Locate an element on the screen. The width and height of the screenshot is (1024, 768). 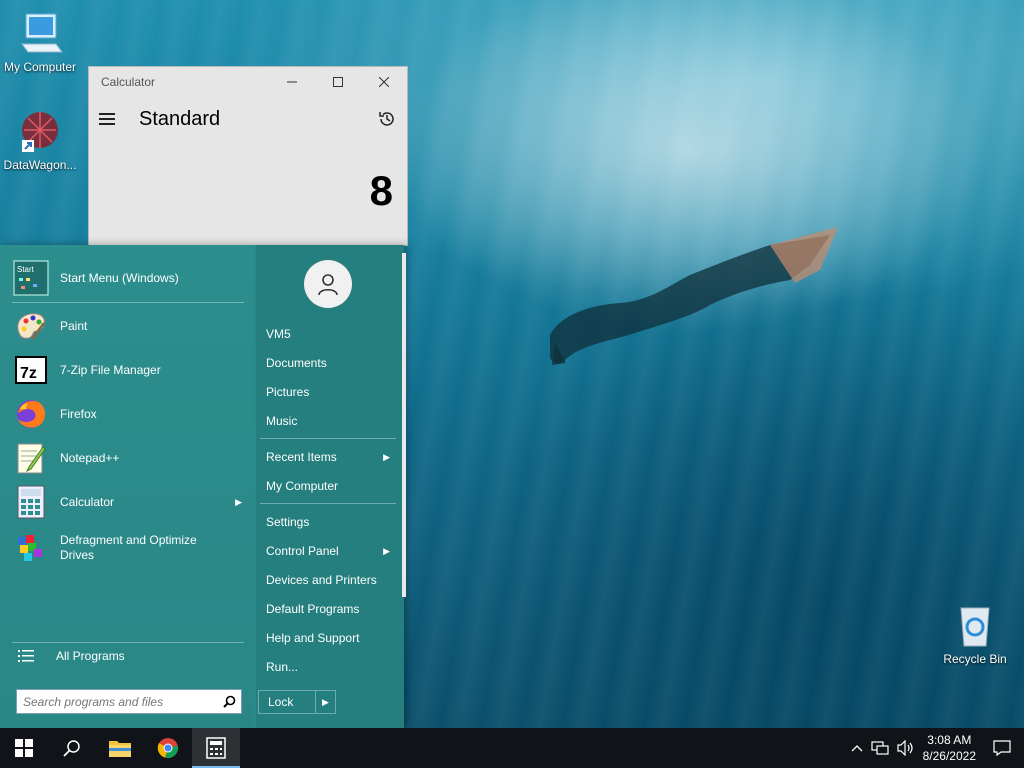
places-item-settings: Settings is located at coordinates (330, 522).